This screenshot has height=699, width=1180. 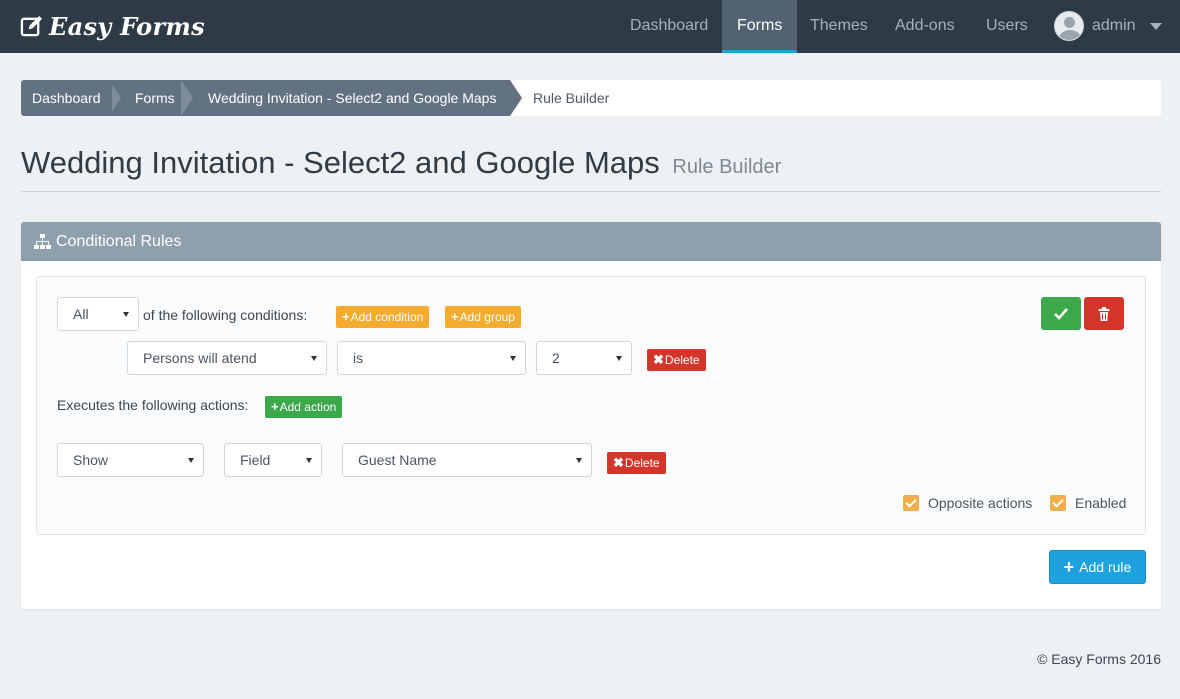 I want to click on user-menu: admin, so click(x=1108, y=26).